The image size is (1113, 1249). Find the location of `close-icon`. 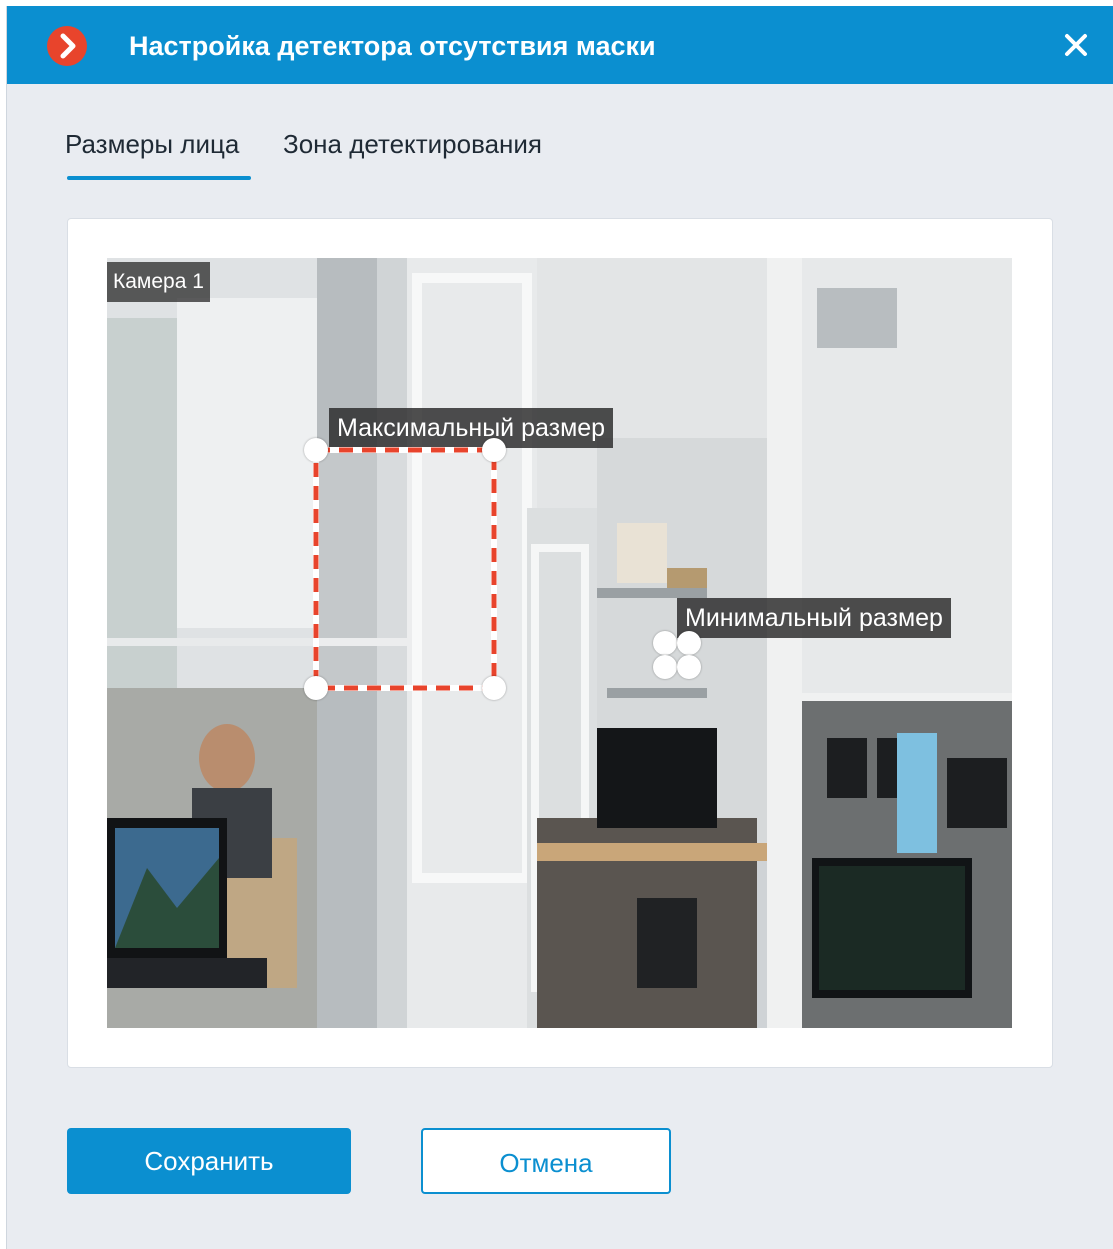

close-icon is located at coordinates (1076, 45).